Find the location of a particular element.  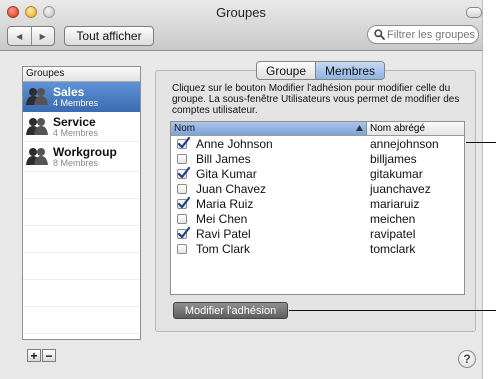

group-item-workgroup: Workgroup 8 Membres is located at coordinates (81, 157).